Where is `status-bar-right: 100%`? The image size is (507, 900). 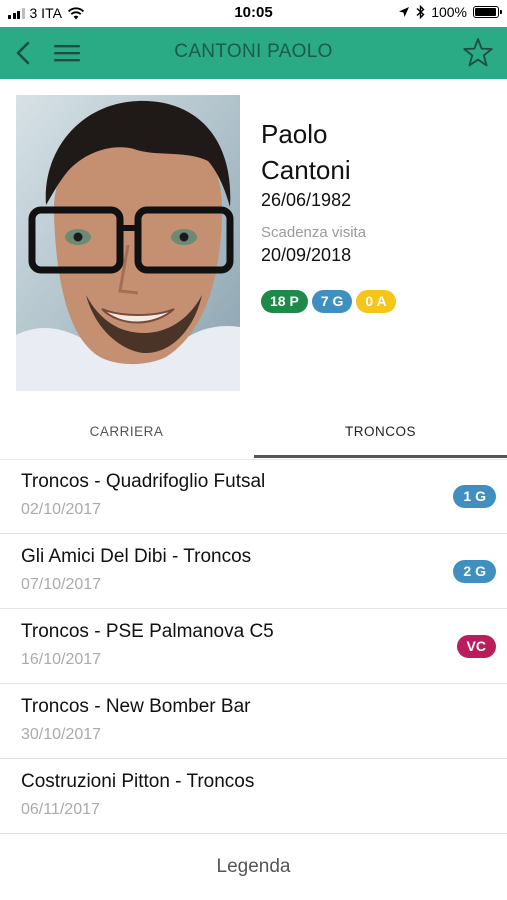
status-bar-right: 100% is located at coordinates (450, 12).